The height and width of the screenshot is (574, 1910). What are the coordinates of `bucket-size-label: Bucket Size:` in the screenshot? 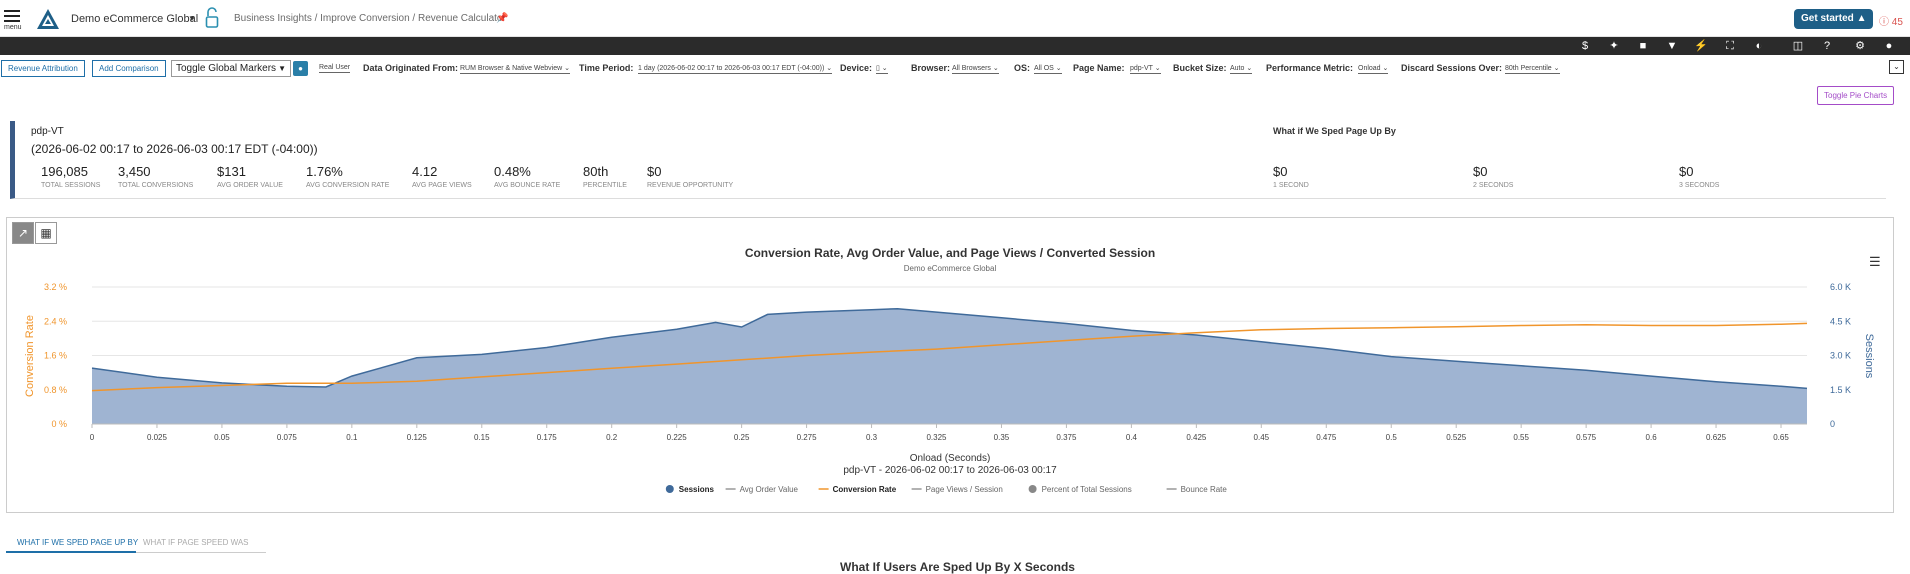 It's located at (1200, 68).